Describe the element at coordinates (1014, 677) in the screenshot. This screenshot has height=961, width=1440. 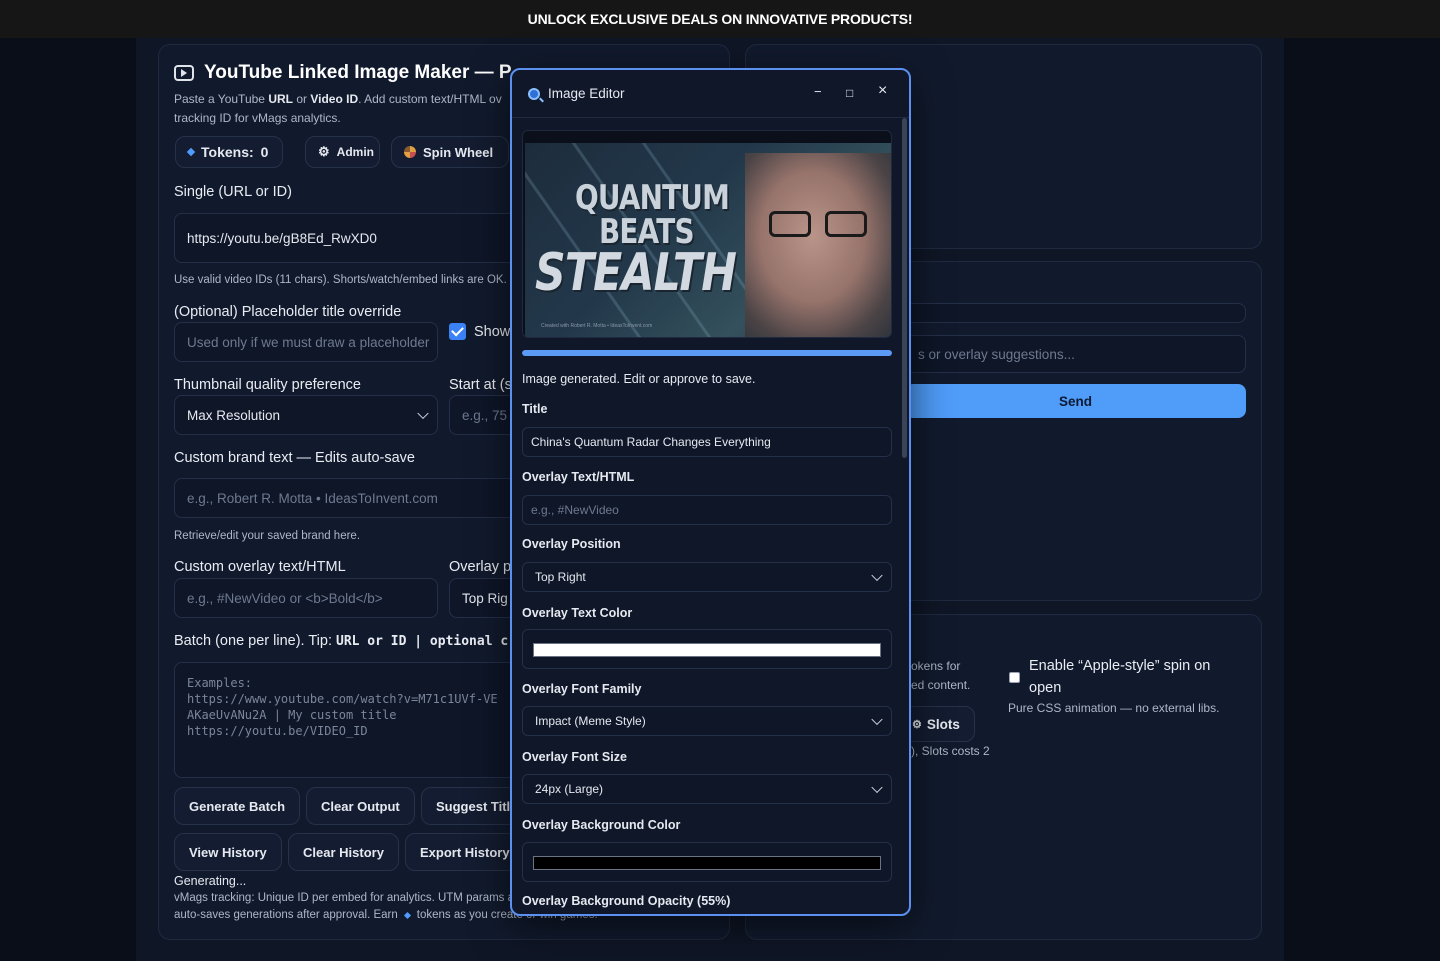
I see `apple-spin-checkbox` at that location.